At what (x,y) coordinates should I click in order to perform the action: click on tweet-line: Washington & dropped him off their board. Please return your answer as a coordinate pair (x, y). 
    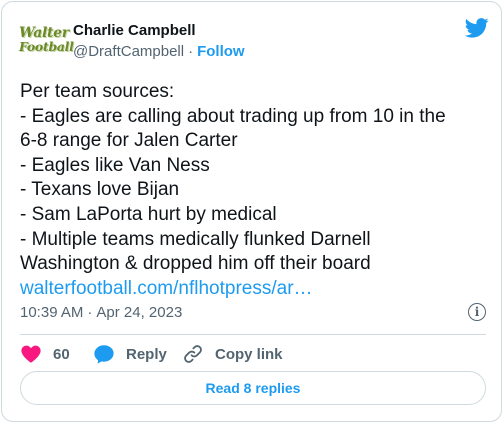
    Looking at the image, I should click on (195, 264).